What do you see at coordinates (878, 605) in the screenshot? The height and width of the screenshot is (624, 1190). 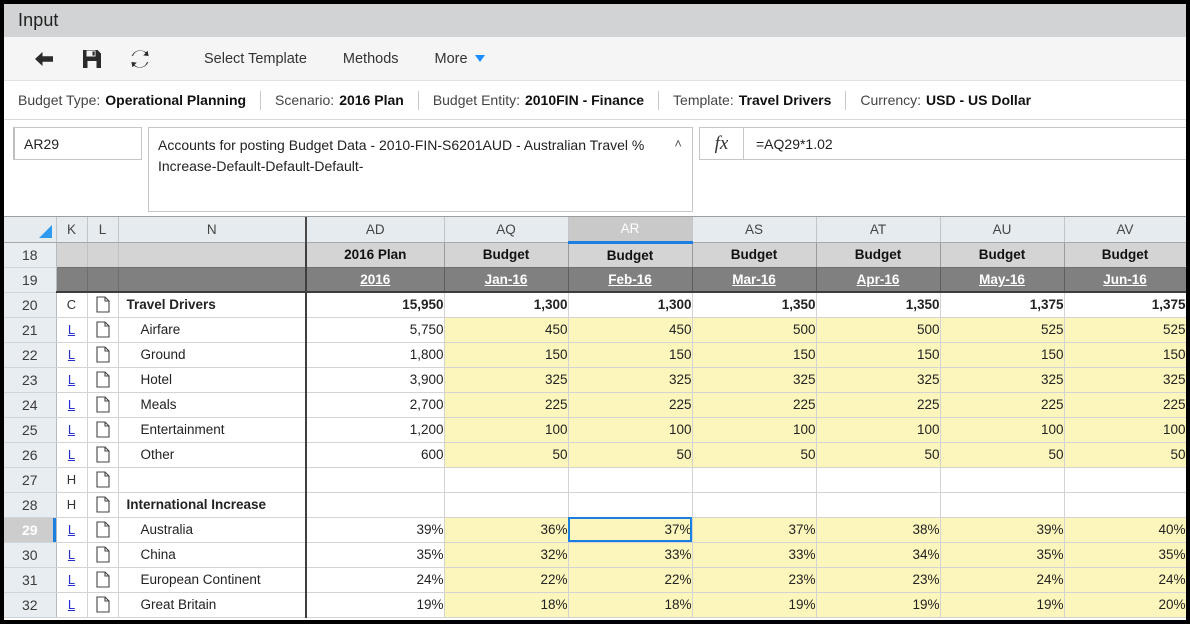 I see `cell-at-32: 19%` at bounding box center [878, 605].